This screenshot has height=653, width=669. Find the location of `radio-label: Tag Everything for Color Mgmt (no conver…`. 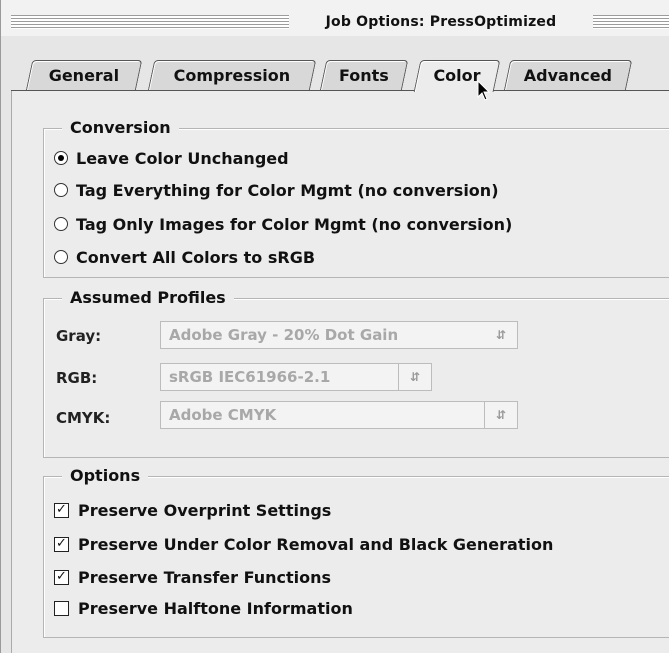

radio-label: Tag Everything for Color Mgmt (no conver… is located at coordinates (287, 190).